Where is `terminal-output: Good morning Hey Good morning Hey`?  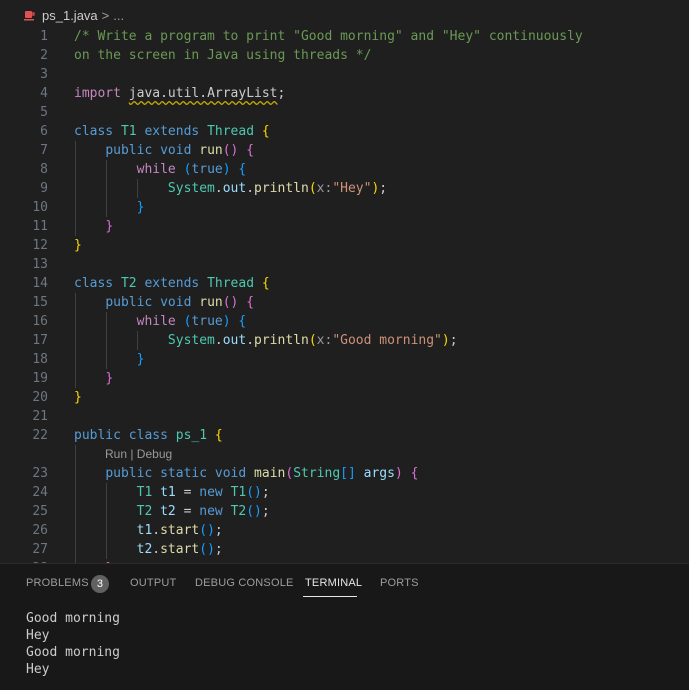 terminal-output: Good morning Hey Good morning Hey is located at coordinates (73, 644).